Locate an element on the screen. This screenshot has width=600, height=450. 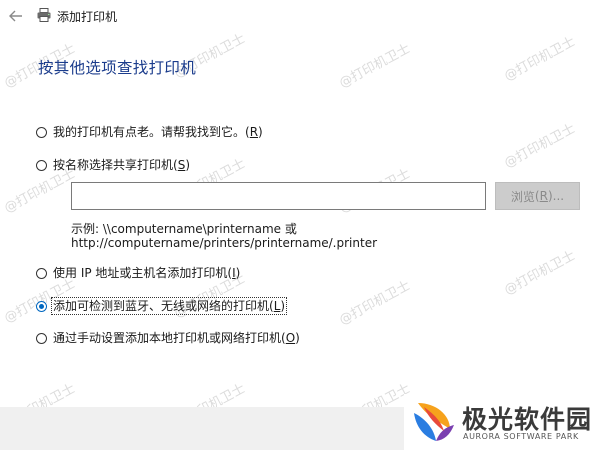
option-old-printer: 我的打印机有点老。请帮我找到它。(R) is located at coordinates (150, 132).